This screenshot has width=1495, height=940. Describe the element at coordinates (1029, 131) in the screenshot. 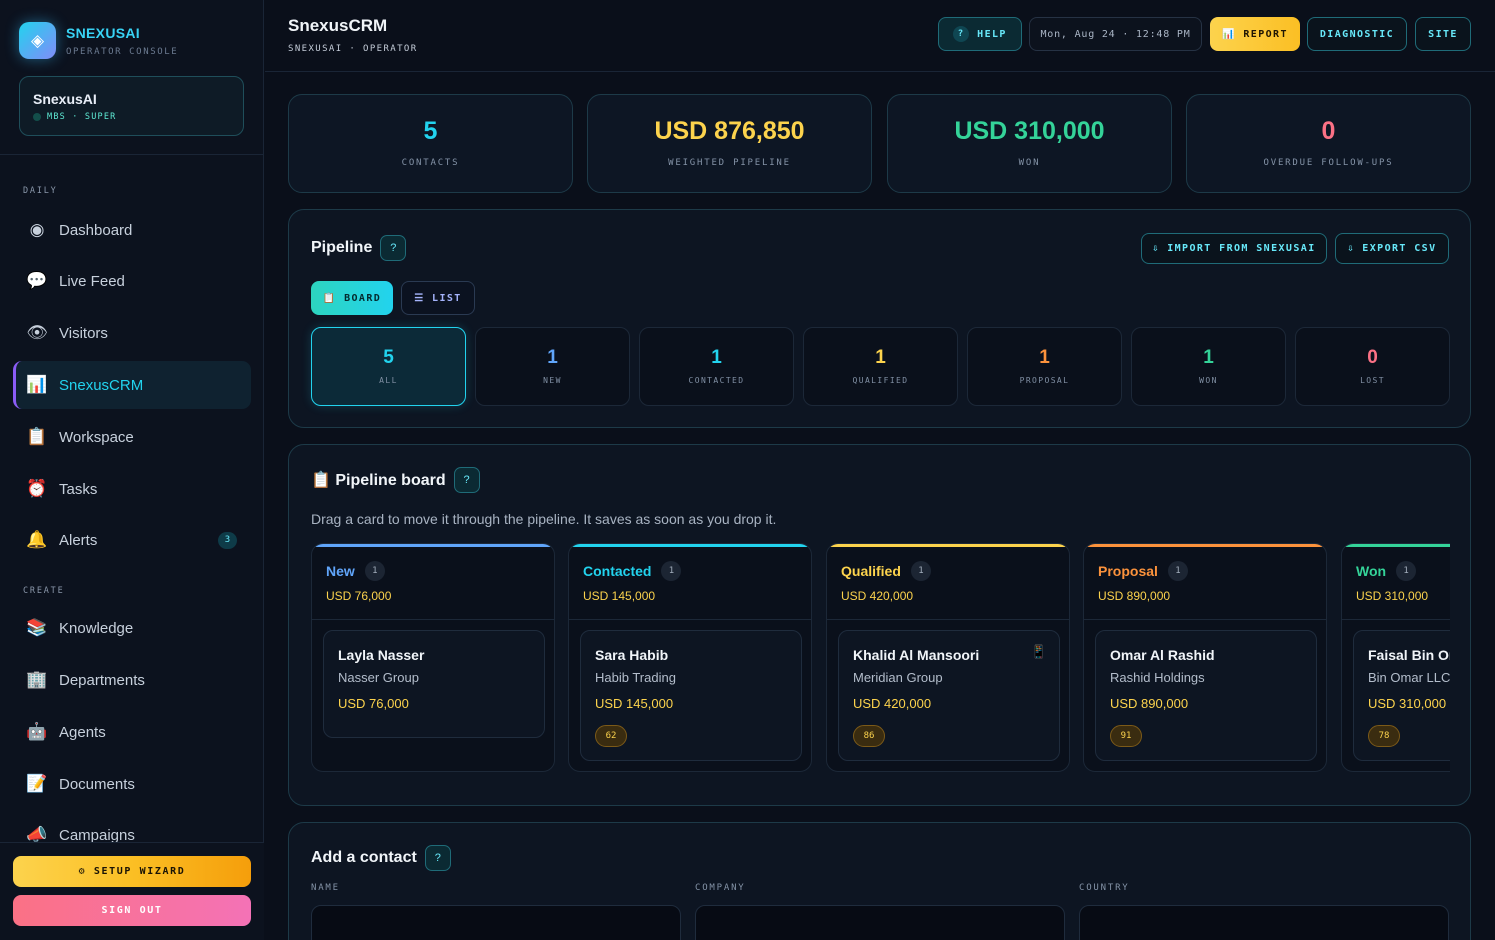

I see `stat-value: USD 310,000` at that location.